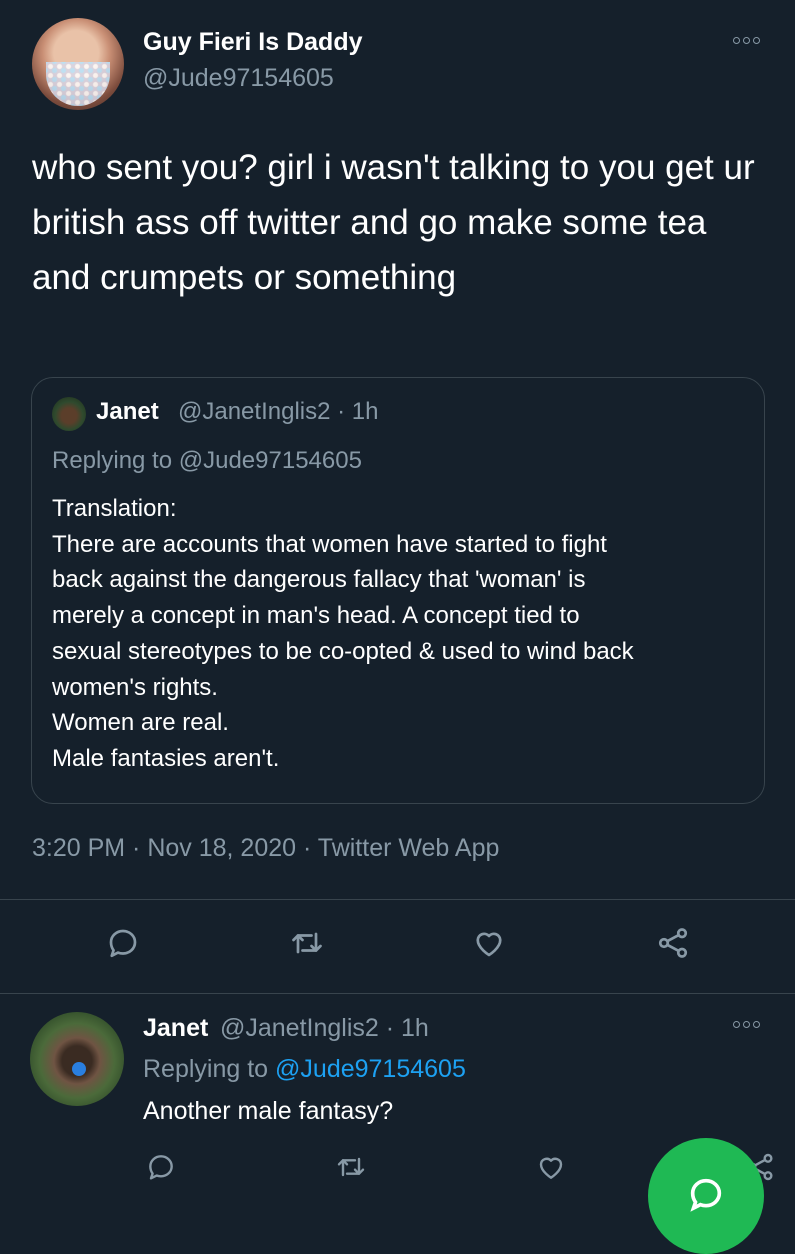 Image resolution: width=795 pixels, height=1254 pixels. I want to click on quoted-author-avatar, so click(69, 414).